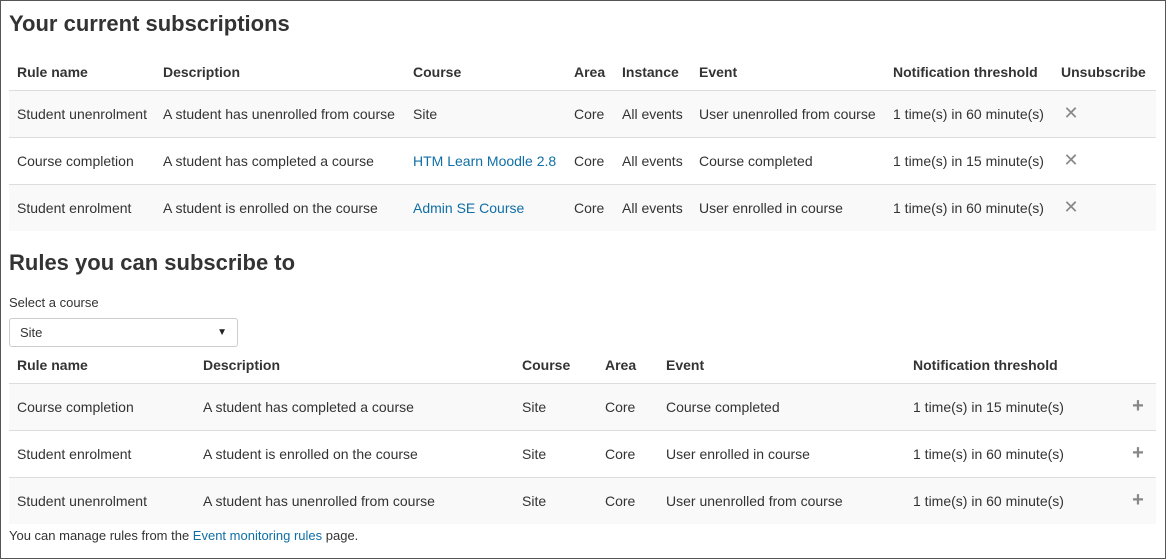 The height and width of the screenshot is (559, 1166). What do you see at coordinates (101, 535) in the screenshot?
I see `footer-prefix: You can manage rules from the` at bounding box center [101, 535].